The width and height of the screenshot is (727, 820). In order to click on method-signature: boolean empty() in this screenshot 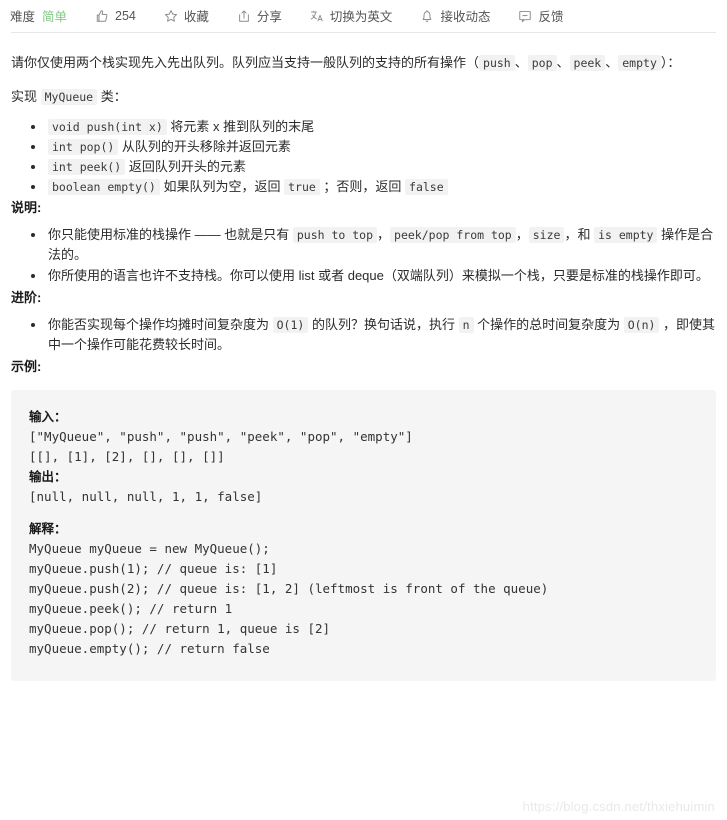, I will do `click(104, 187)`.